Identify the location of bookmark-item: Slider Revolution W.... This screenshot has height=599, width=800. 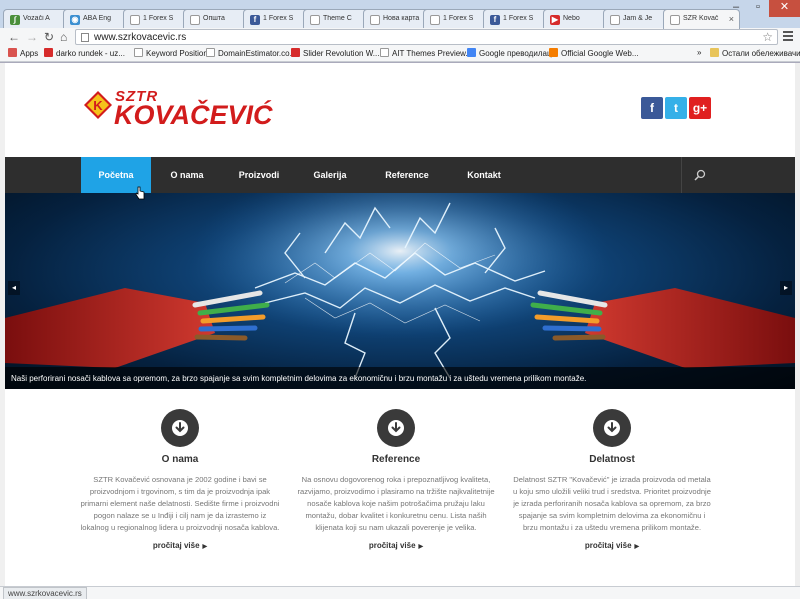
(335, 53).